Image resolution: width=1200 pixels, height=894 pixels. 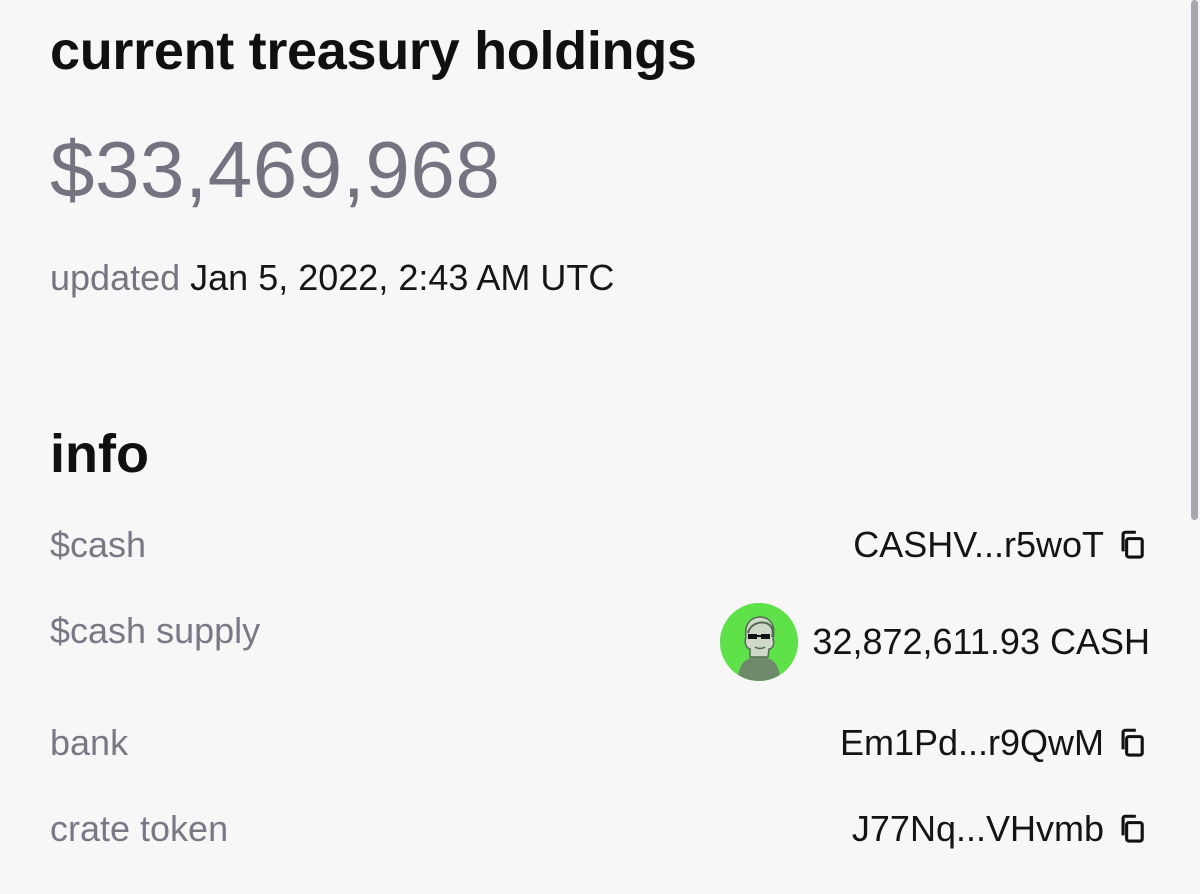 I want to click on info-row-cash: $cash CASHV...r5woT, so click(x=600, y=554).